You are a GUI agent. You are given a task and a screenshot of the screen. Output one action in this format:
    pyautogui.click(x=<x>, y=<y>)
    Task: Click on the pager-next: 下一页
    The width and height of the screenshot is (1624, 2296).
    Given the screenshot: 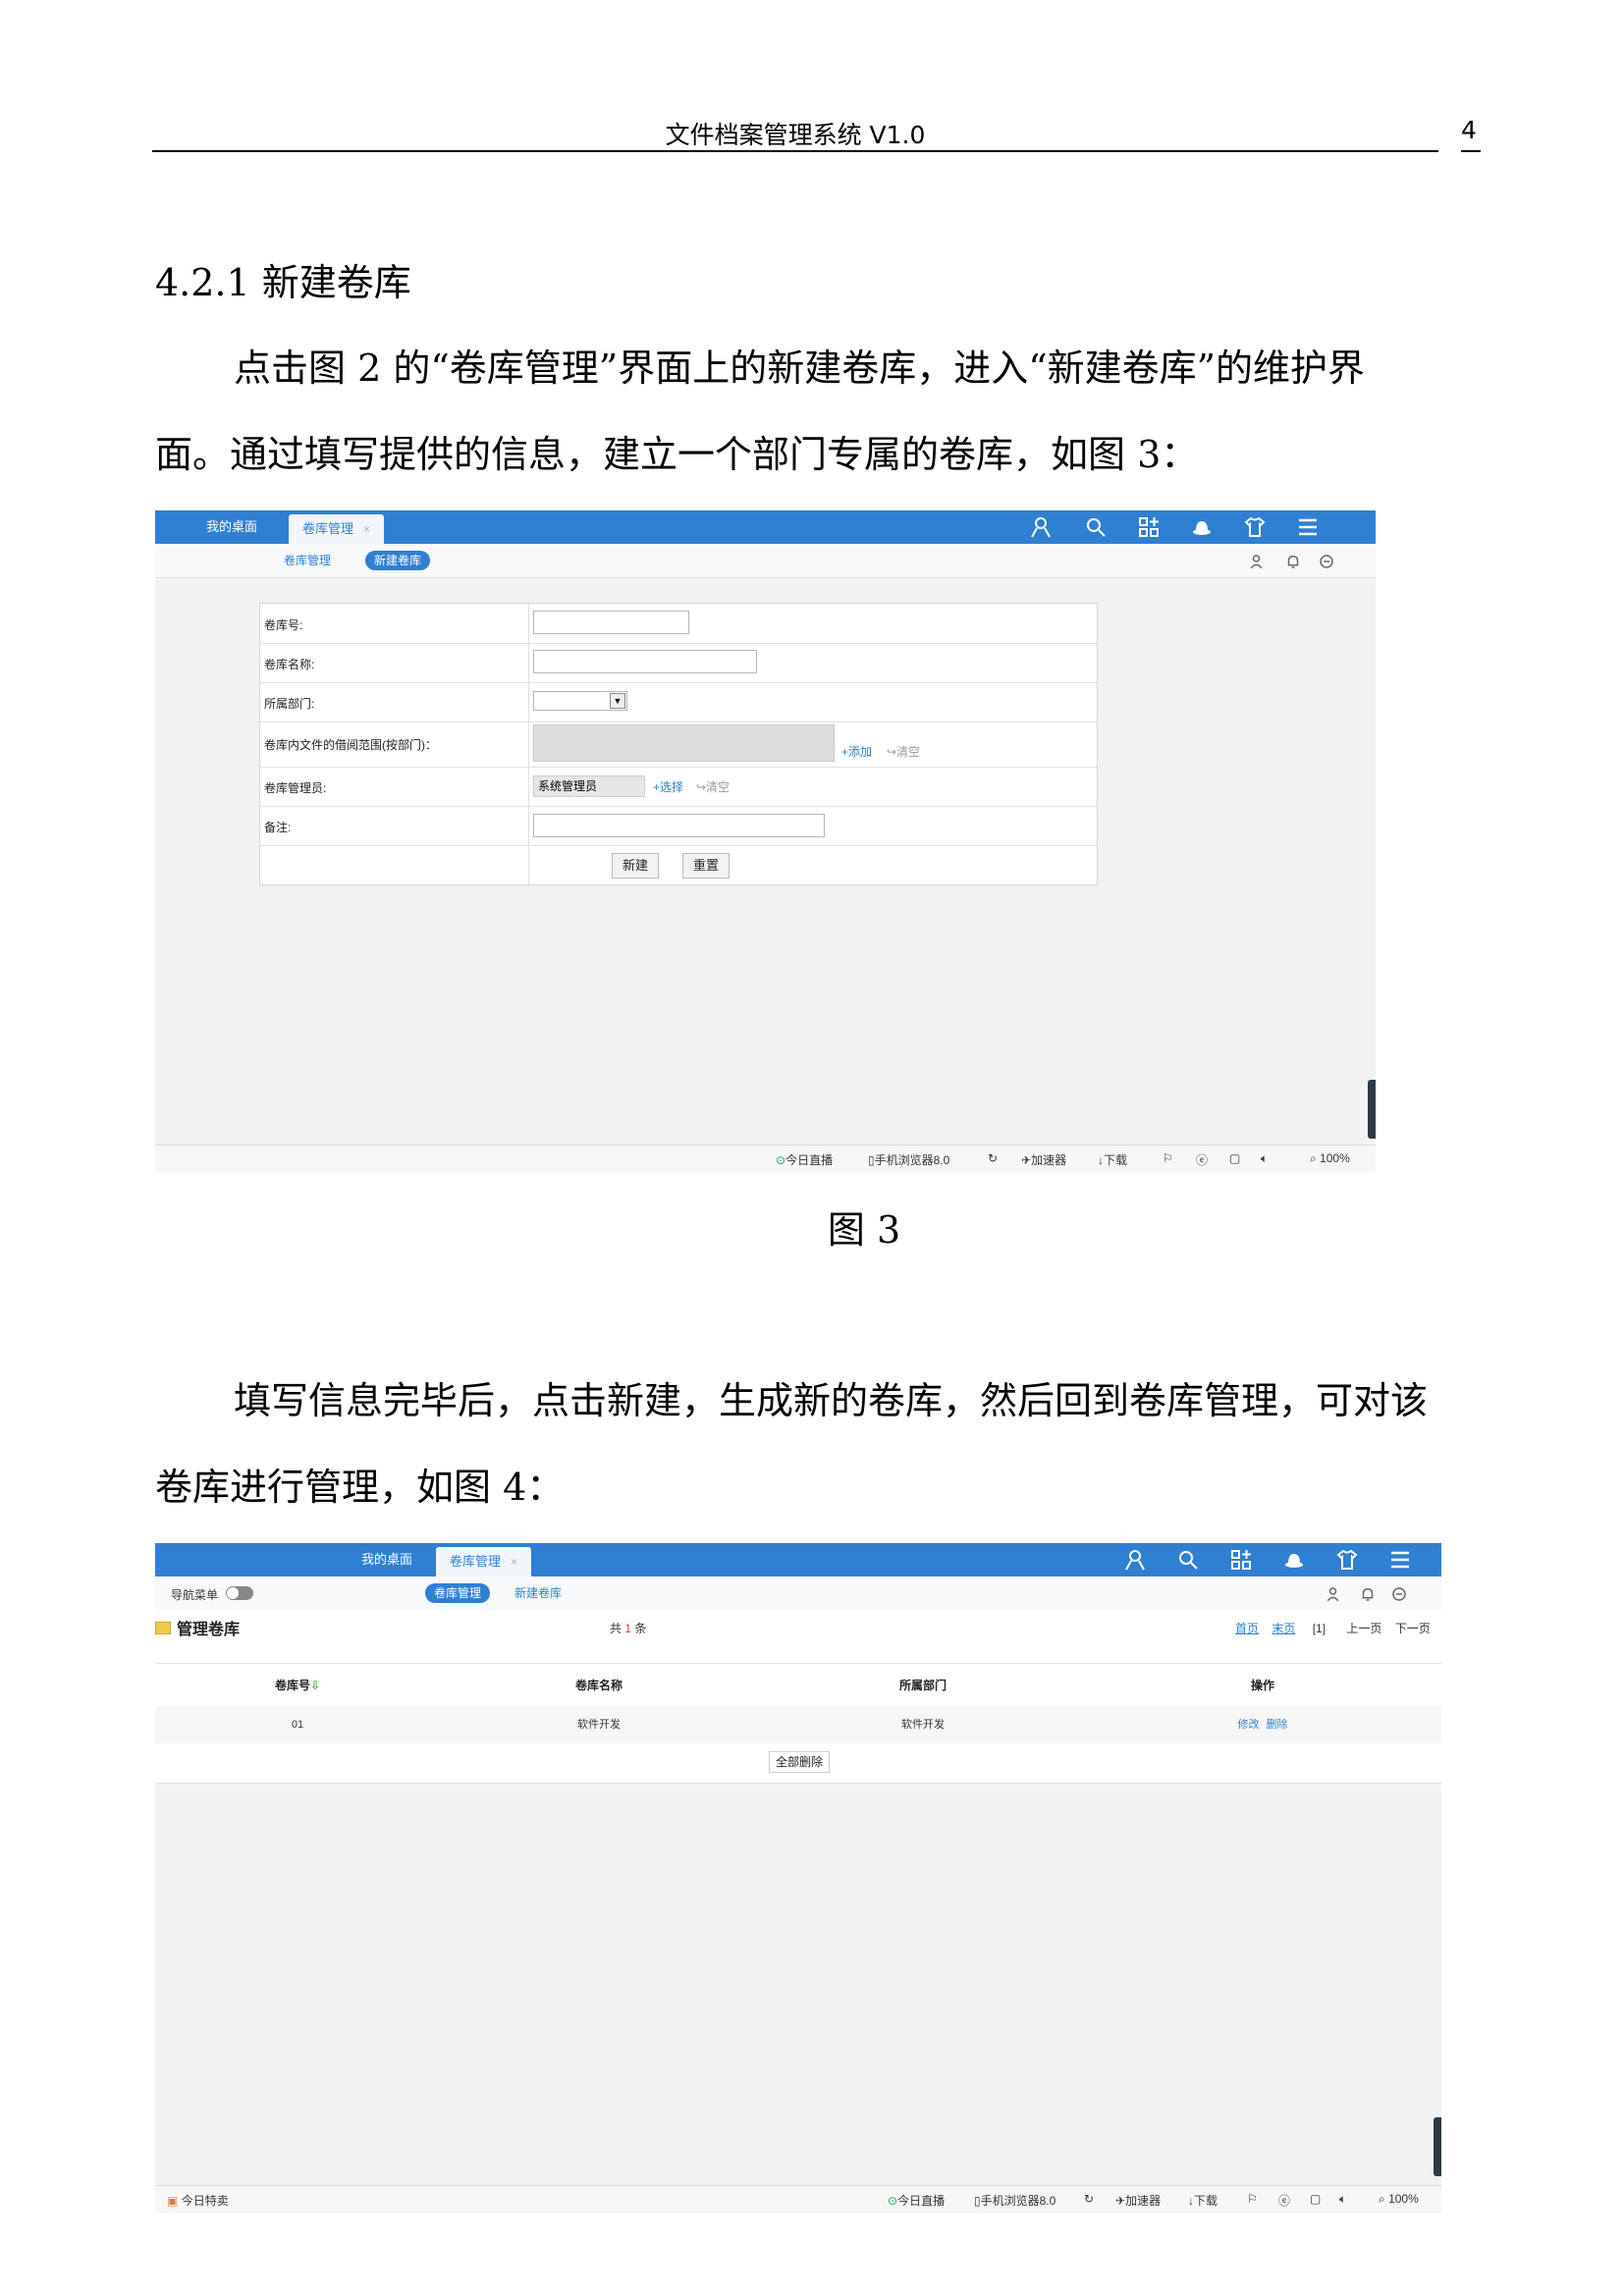 What is the action you would take?
    pyautogui.click(x=1413, y=1628)
    